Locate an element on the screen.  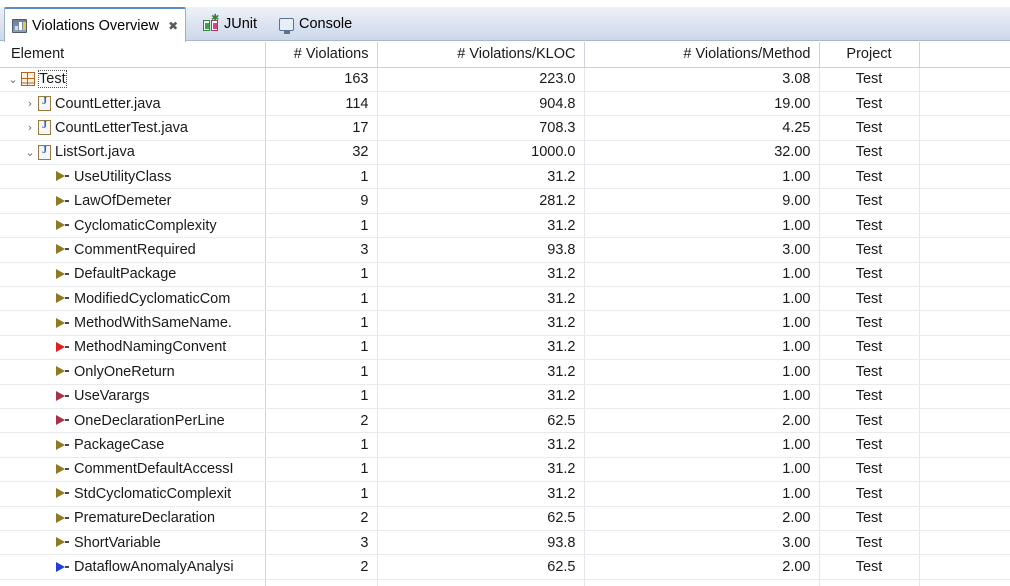
cell-element: · PrematureDeclaration is located at coordinates (133, 518).